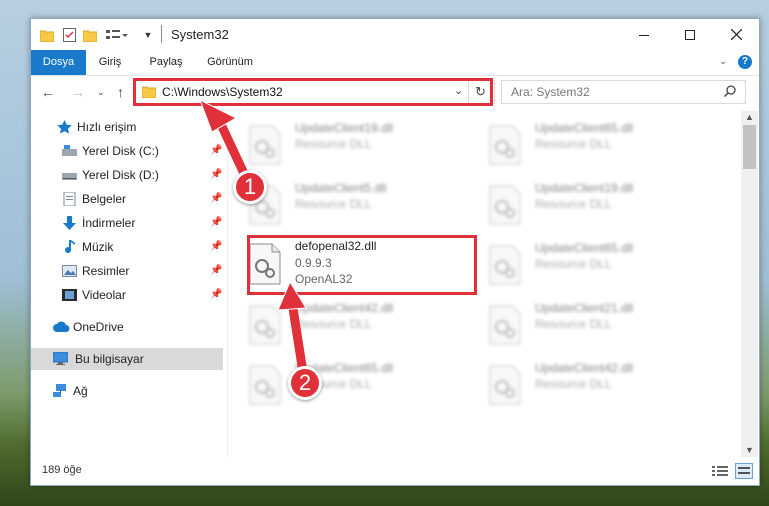  What do you see at coordinates (305, 383) in the screenshot?
I see `callout-step-2: 2` at bounding box center [305, 383].